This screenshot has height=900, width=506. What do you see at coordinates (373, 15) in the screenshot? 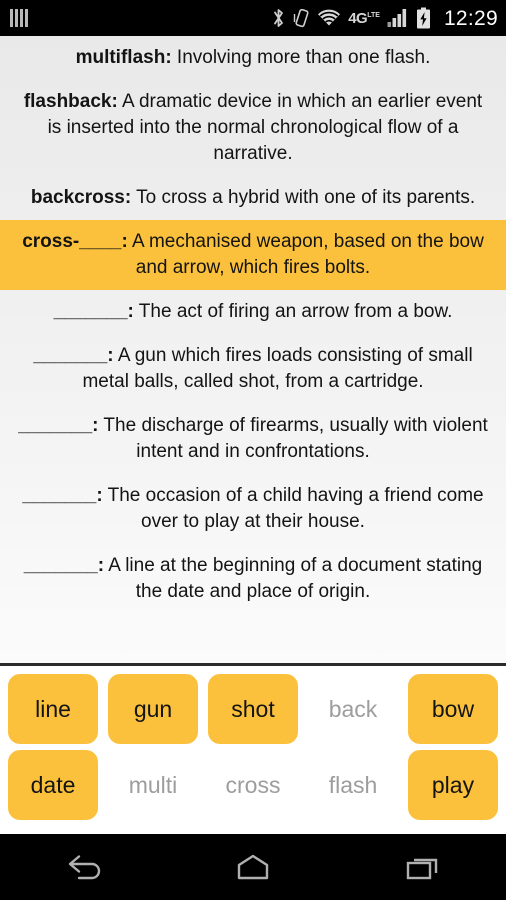
I see `network-lte-label: LTE` at bounding box center [373, 15].